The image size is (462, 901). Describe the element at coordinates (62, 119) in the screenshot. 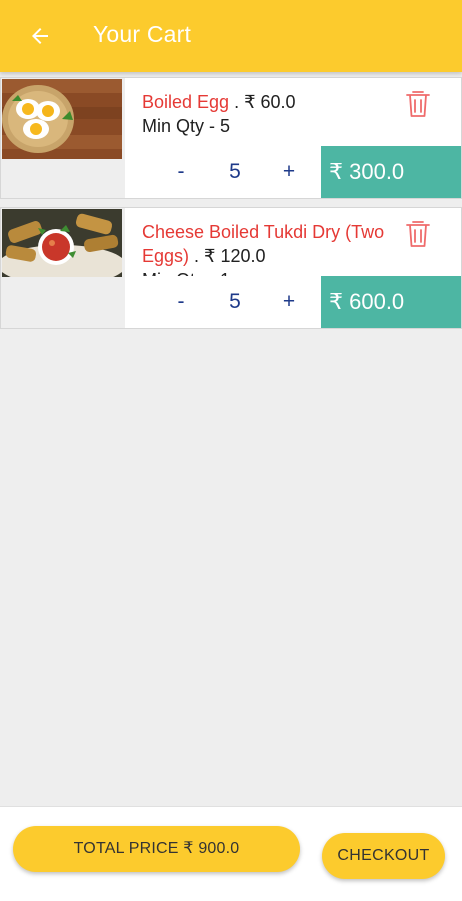

I see `boiled-egg-photo` at that location.